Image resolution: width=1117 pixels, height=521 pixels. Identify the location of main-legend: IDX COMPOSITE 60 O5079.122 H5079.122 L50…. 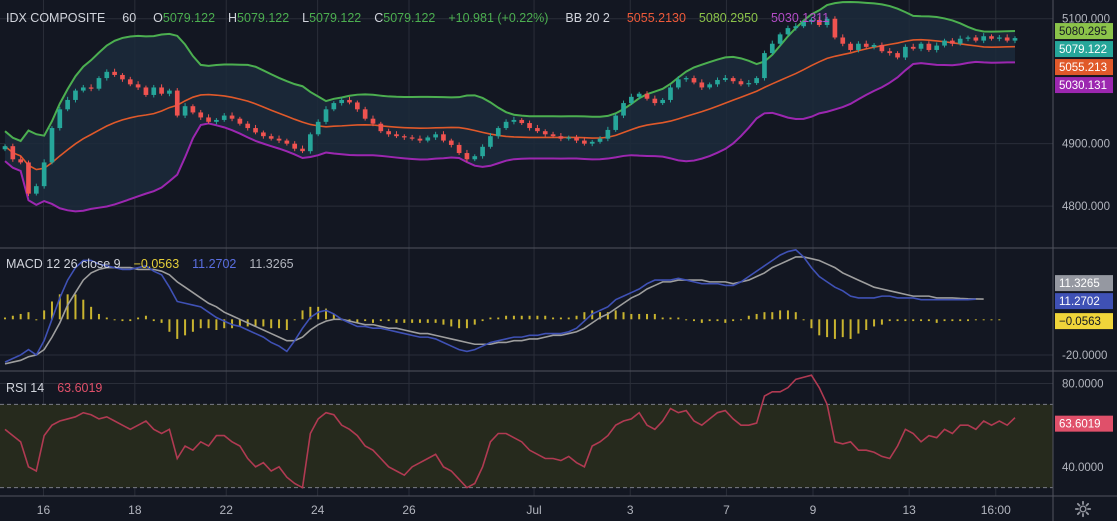
(417, 18).